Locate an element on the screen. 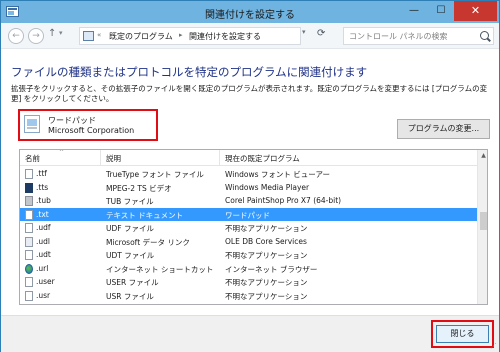 The image size is (500, 352). table-row: .udt UDT ファイル 不明なアプリケーション is located at coordinates (248, 255).